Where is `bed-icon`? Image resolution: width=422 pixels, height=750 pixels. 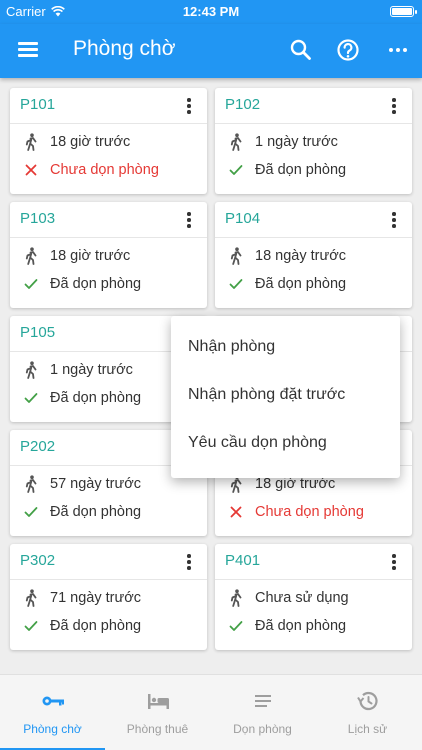 bed-icon is located at coordinates (158, 701).